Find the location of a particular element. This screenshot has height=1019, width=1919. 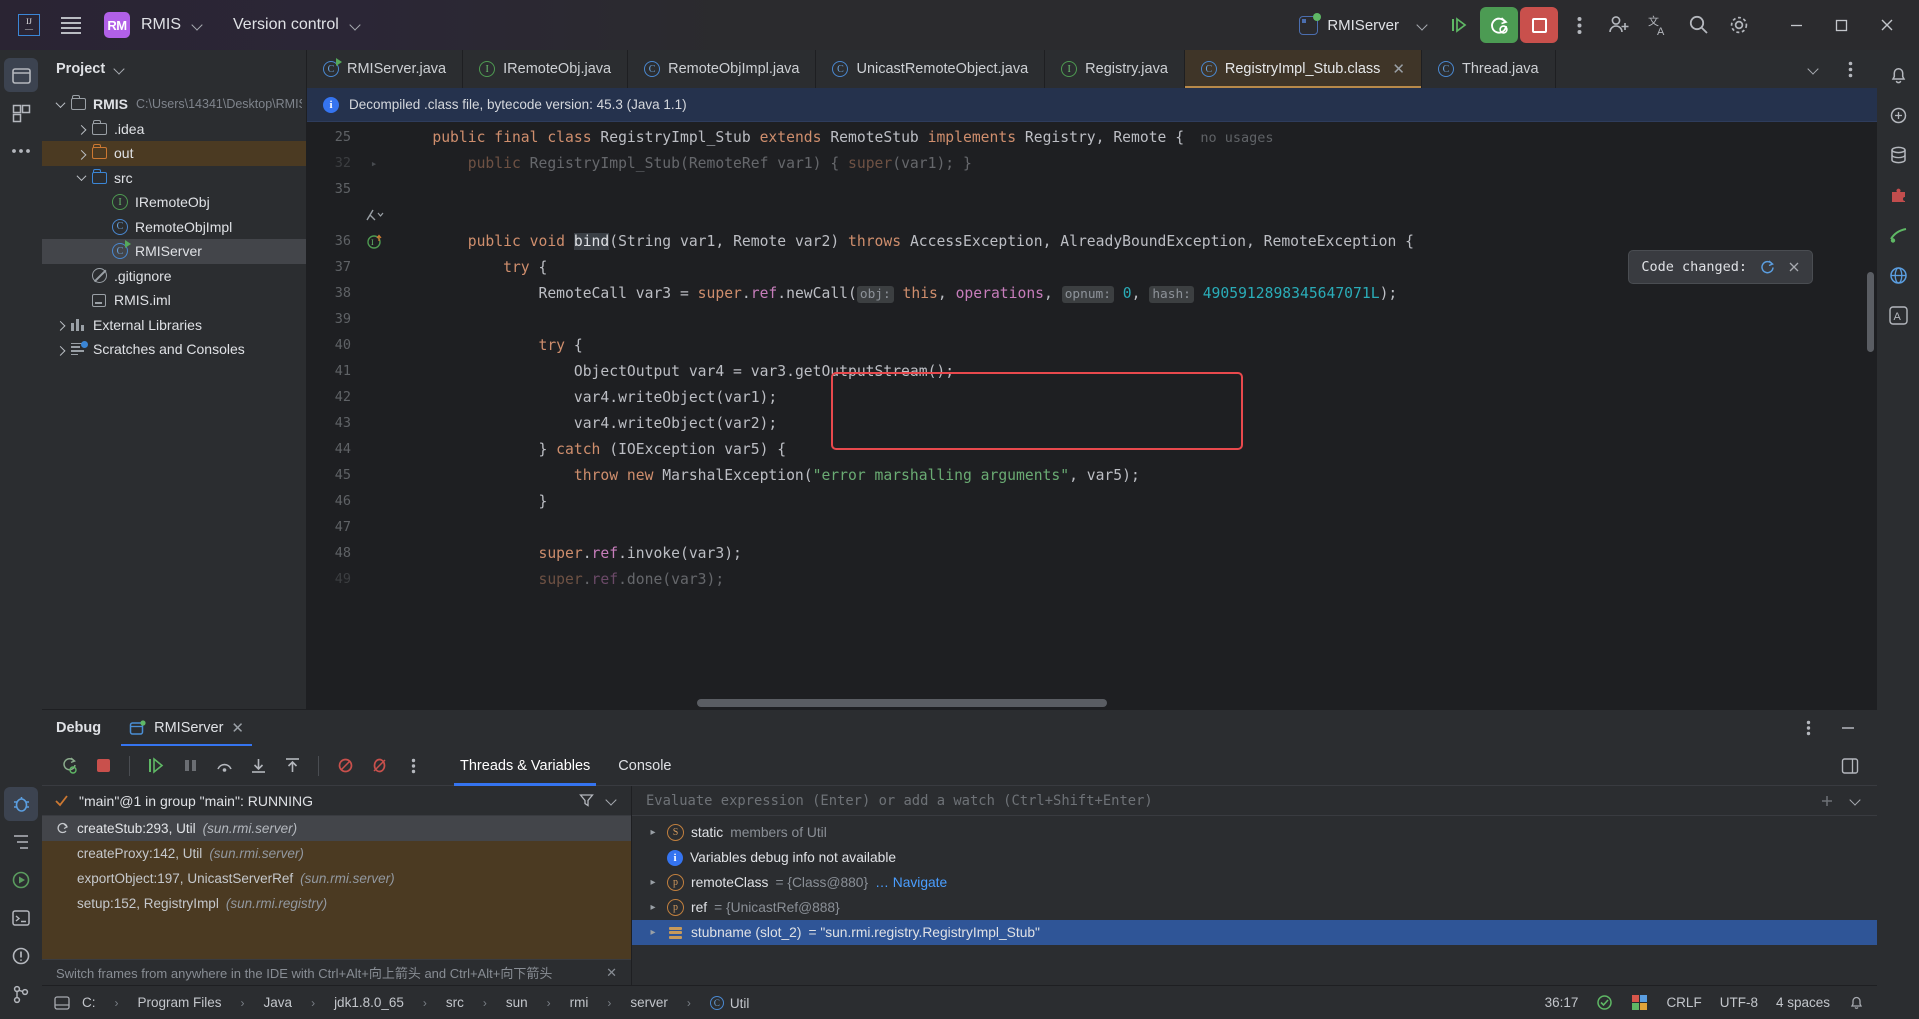

code-line: 47 is located at coordinates (1092, 527).